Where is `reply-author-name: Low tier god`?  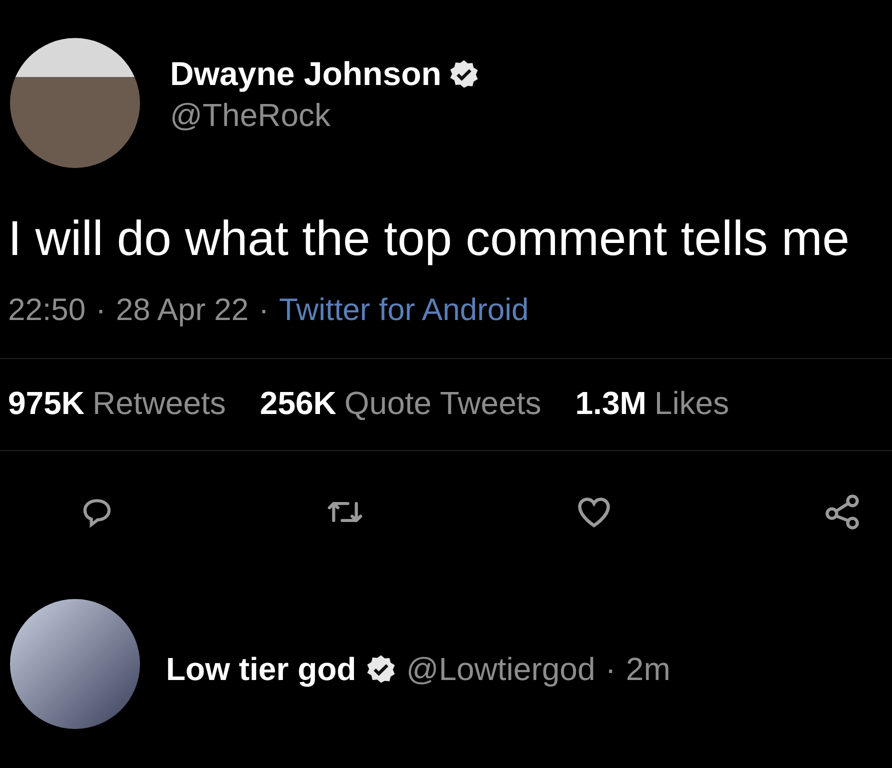
reply-author-name: Low tier god is located at coordinates (261, 669).